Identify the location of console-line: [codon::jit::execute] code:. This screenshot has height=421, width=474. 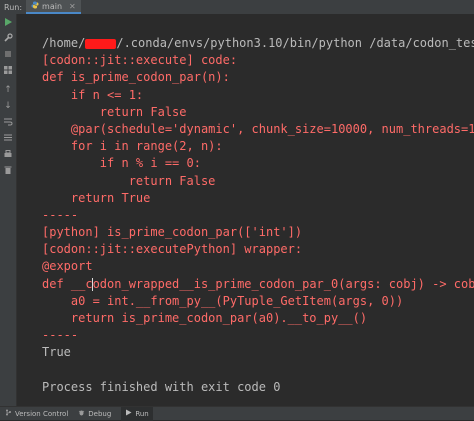
(140, 60).